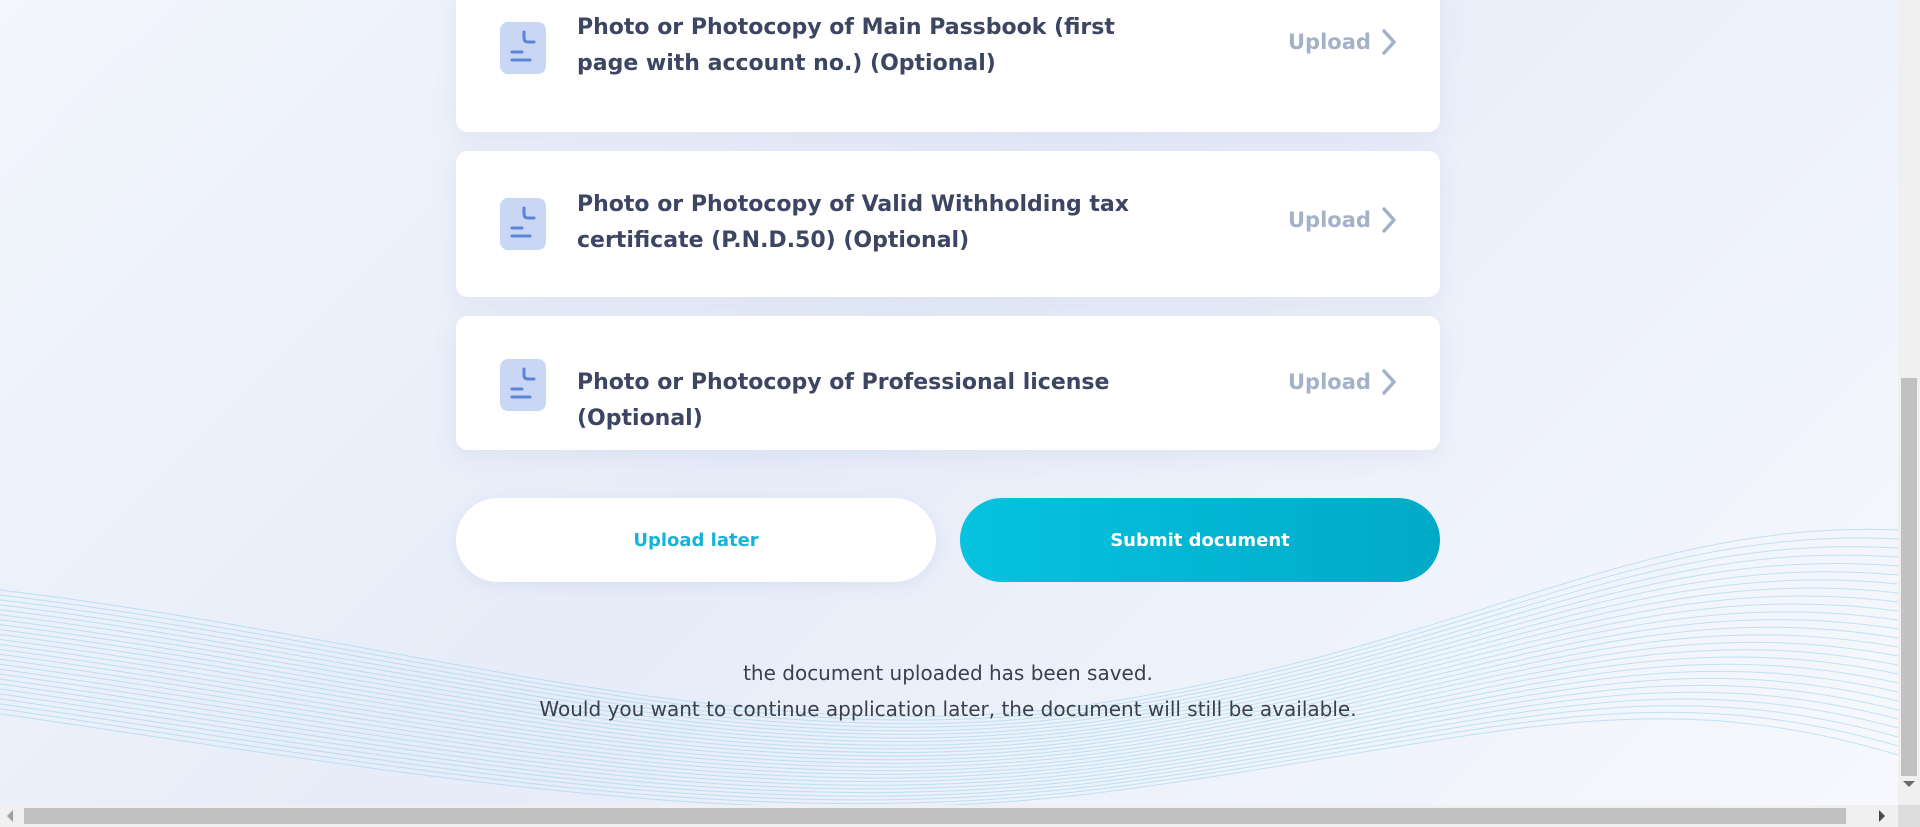 The height and width of the screenshot is (827, 1920). Describe the element at coordinates (10, 816) in the screenshot. I see `scroll-left-arrow-icon` at that location.